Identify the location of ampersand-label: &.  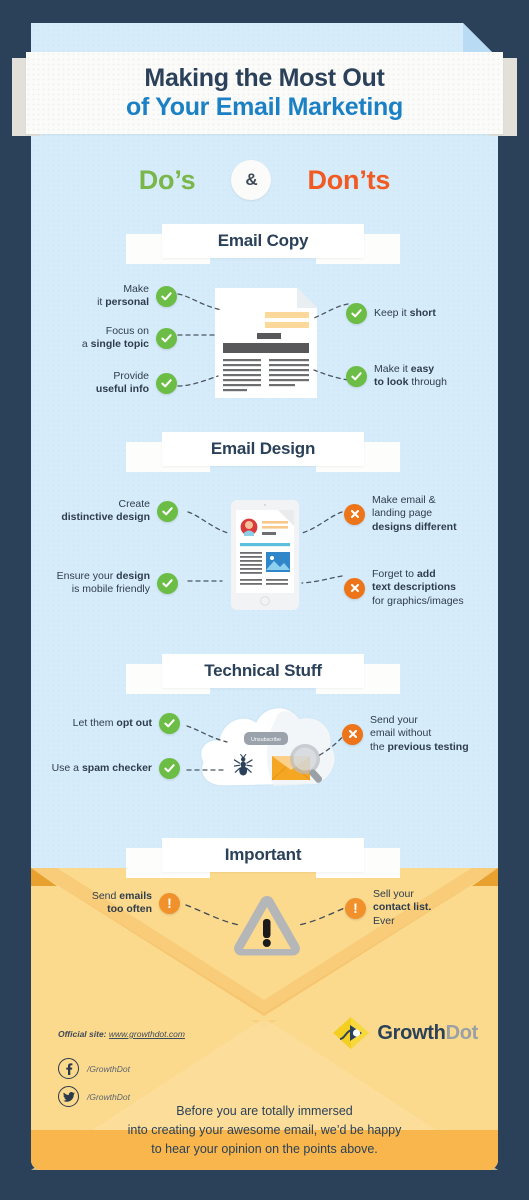
(251, 179).